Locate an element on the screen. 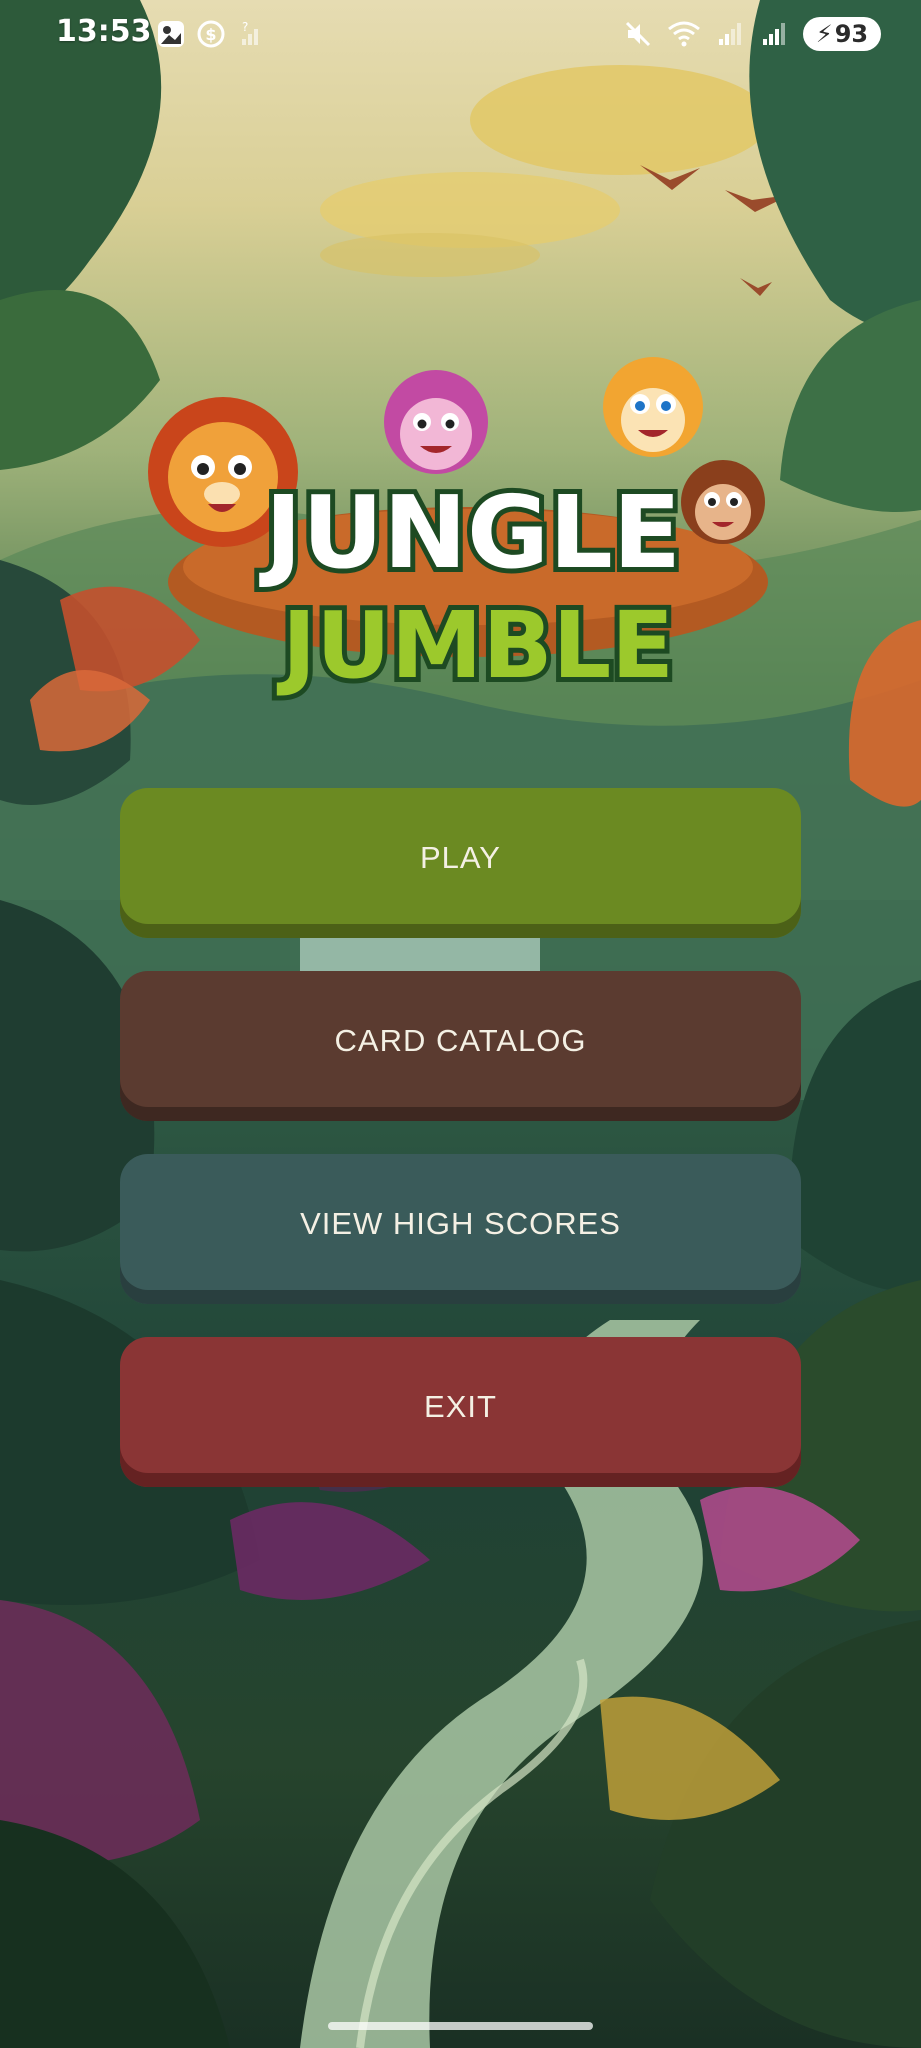  status-time: 13:53 is located at coordinates (104, 31).